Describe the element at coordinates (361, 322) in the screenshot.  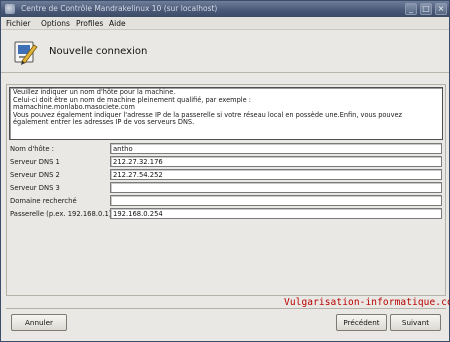
I see `previous-button: Précédent` at that location.